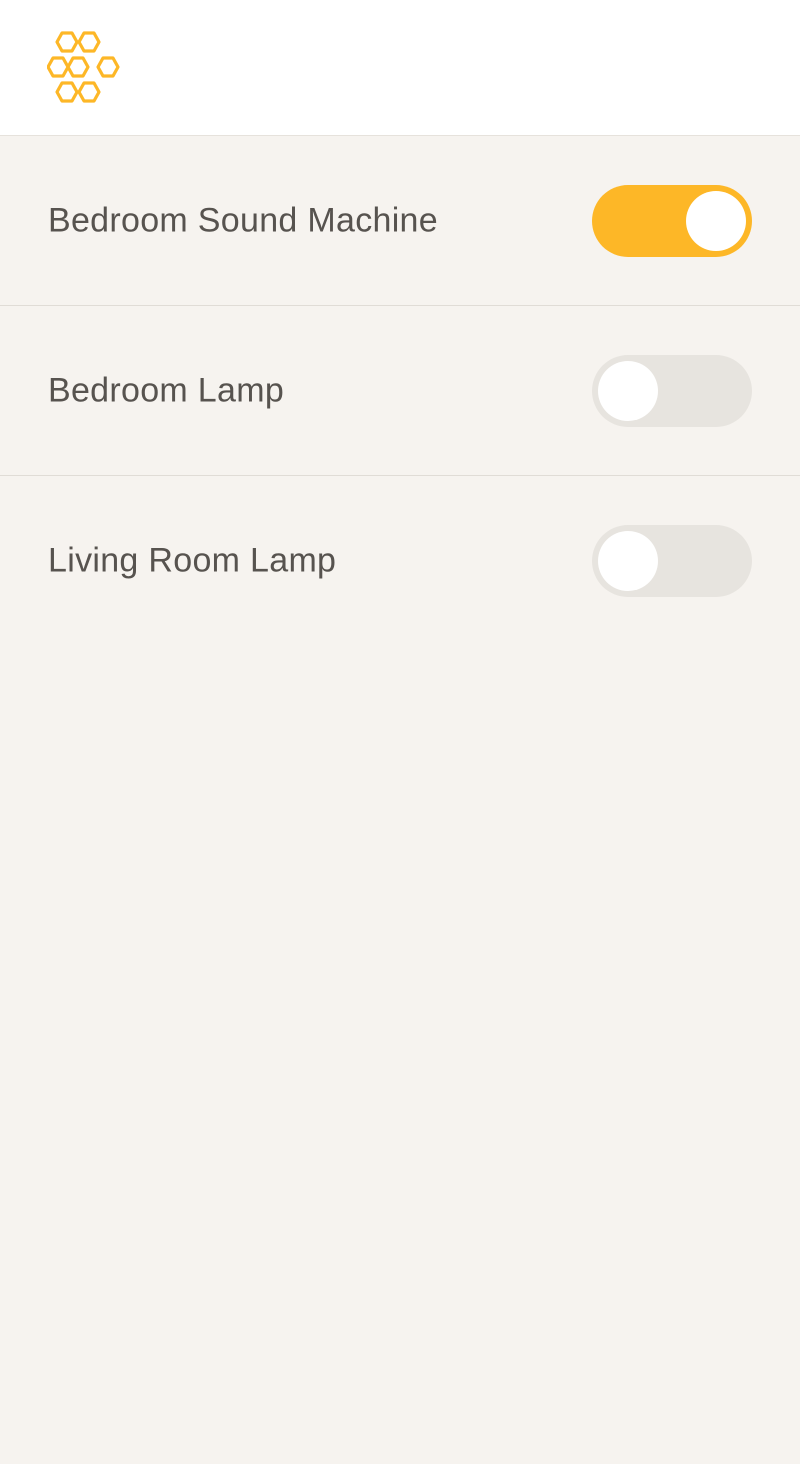  I want to click on device-row-bedroom-sound-machine: Bedroom Sound Machine, so click(400, 221).